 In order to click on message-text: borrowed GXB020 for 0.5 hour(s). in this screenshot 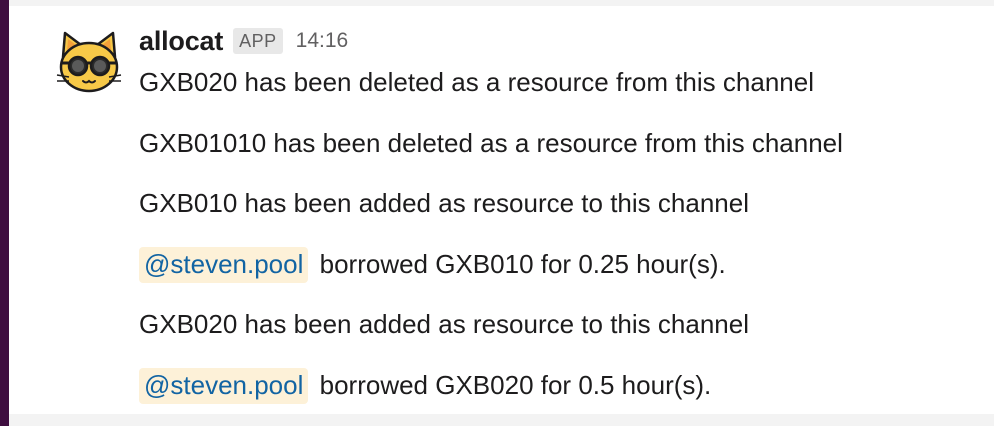, I will do `click(515, 385)`.